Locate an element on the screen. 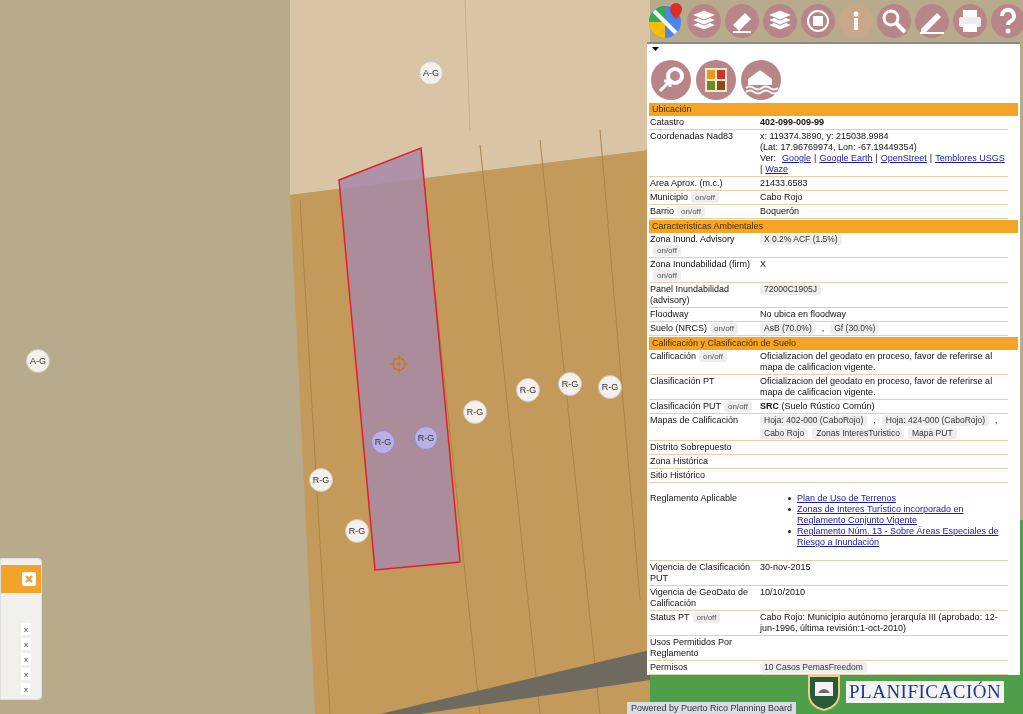 The height and width of the screenshot is (714, 1023). field-label: Vigencia de Clasificación PUT is located at coordinates (700, 572).